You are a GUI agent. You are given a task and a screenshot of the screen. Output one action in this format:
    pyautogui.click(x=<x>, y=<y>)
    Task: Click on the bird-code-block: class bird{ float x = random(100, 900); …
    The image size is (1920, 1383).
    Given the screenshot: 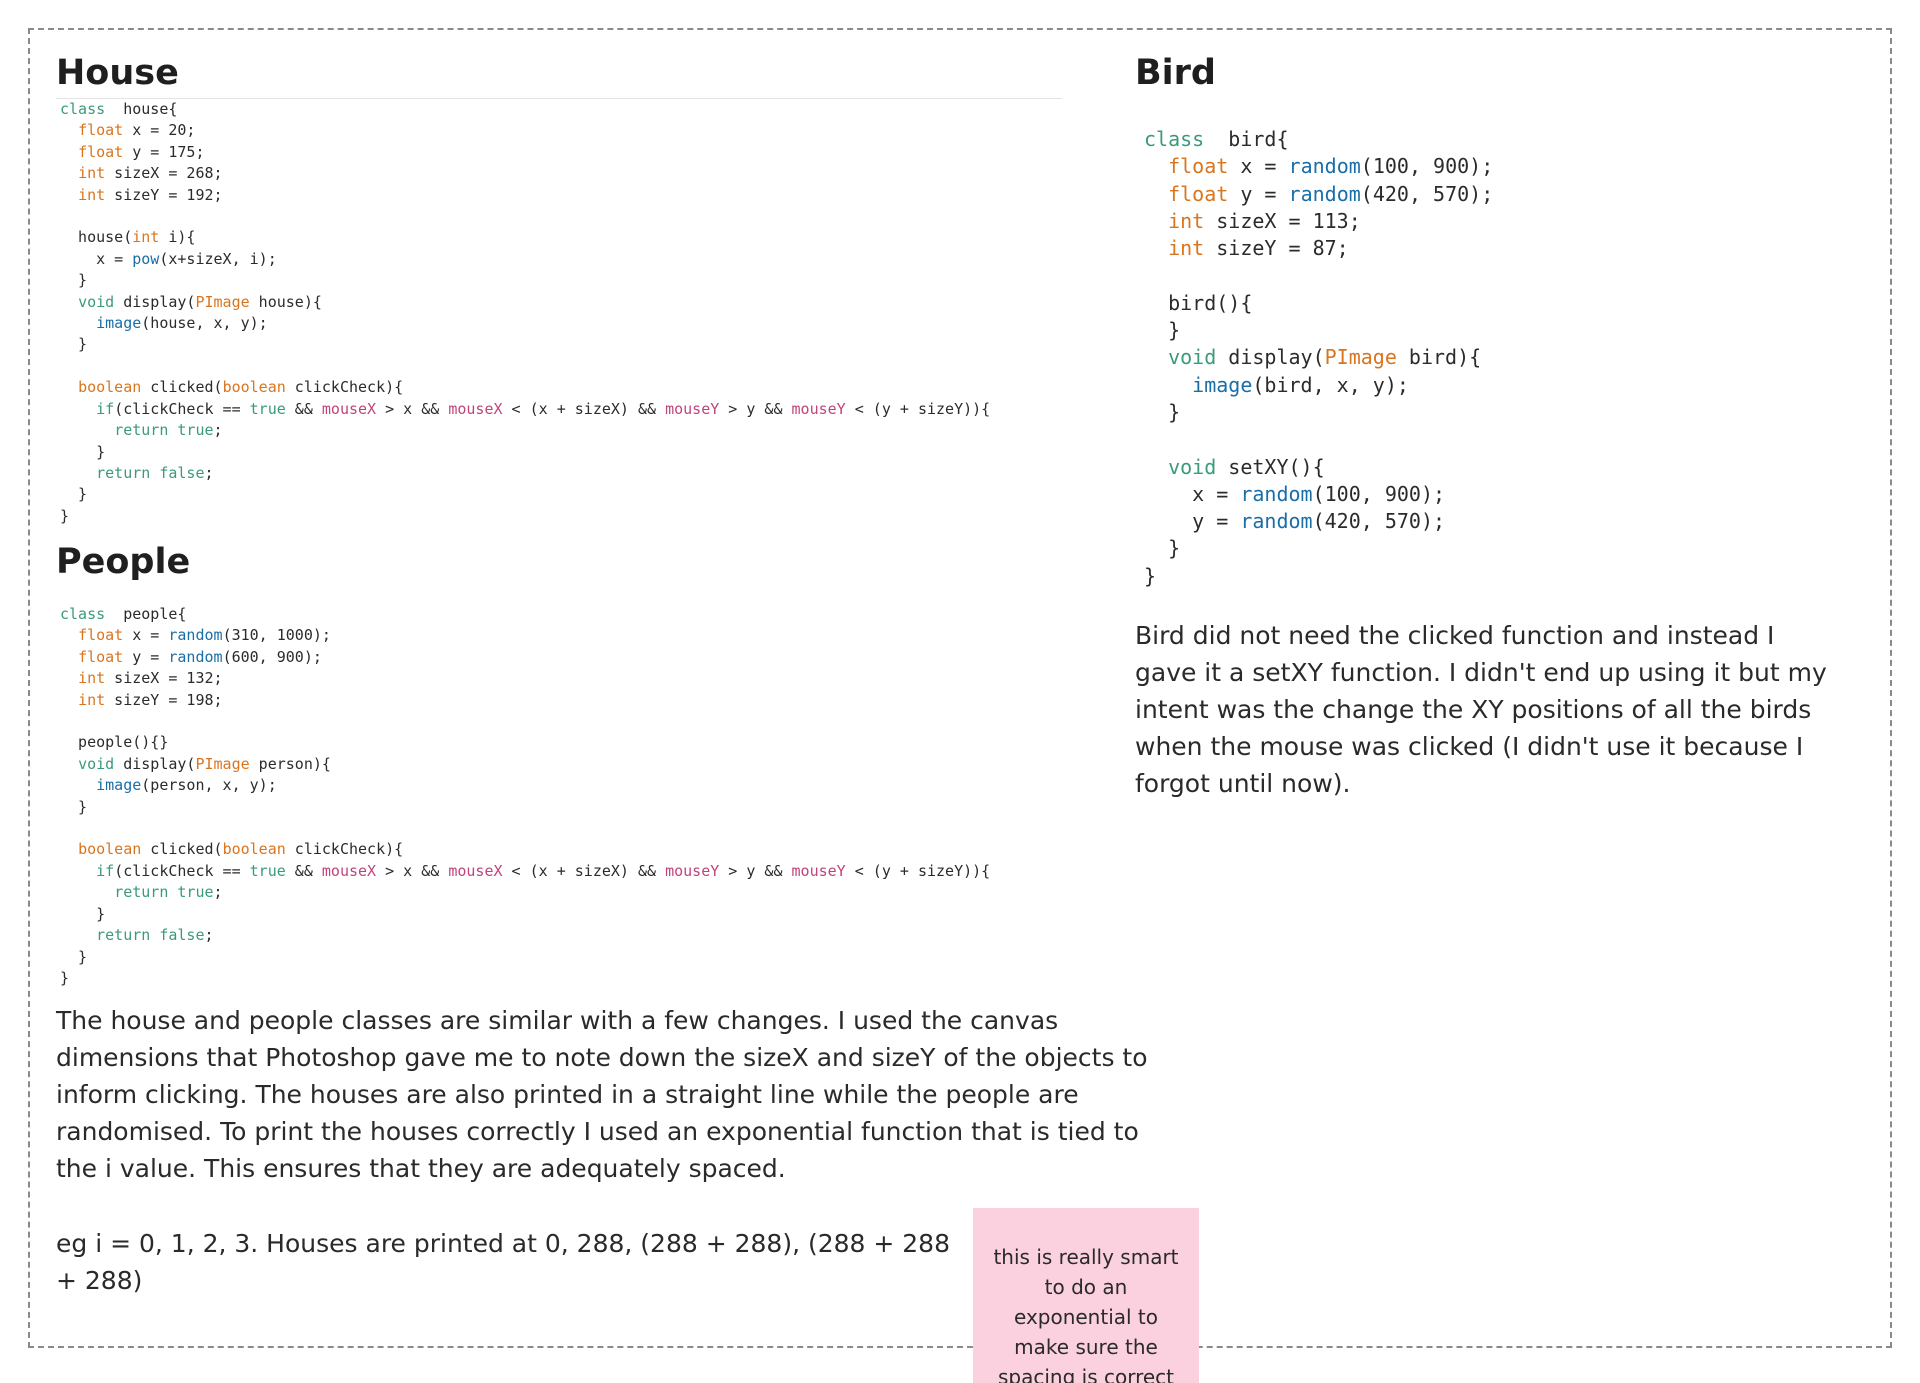 What is the action you would take?
    pyautogui.click(x=1318, y=358)
    